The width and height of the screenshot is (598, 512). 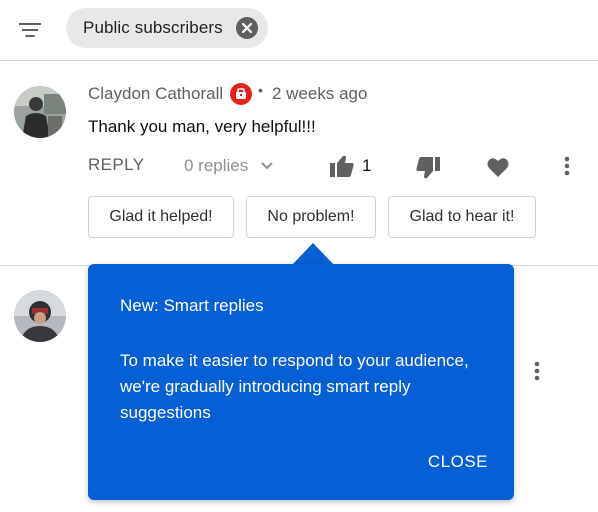 What do you see at coordinates (311, 217) in the screenshot?
I see `smart-reply-button: No problem!` at bounding box center [311, 217].